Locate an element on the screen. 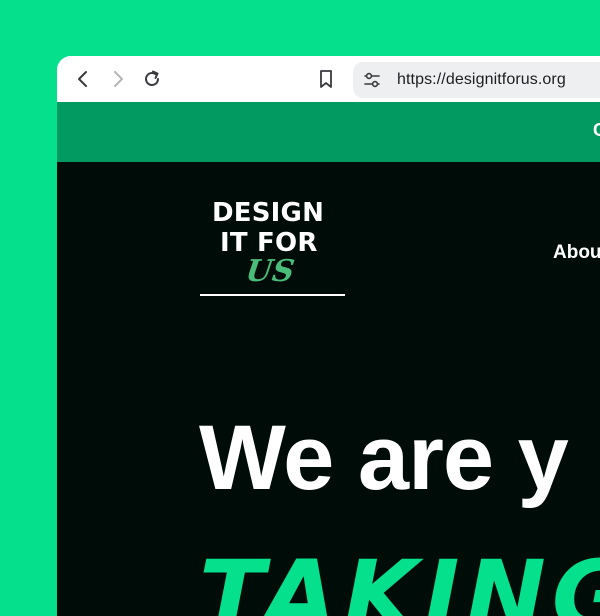  banner-text: C is located at coordinates (596, 130).